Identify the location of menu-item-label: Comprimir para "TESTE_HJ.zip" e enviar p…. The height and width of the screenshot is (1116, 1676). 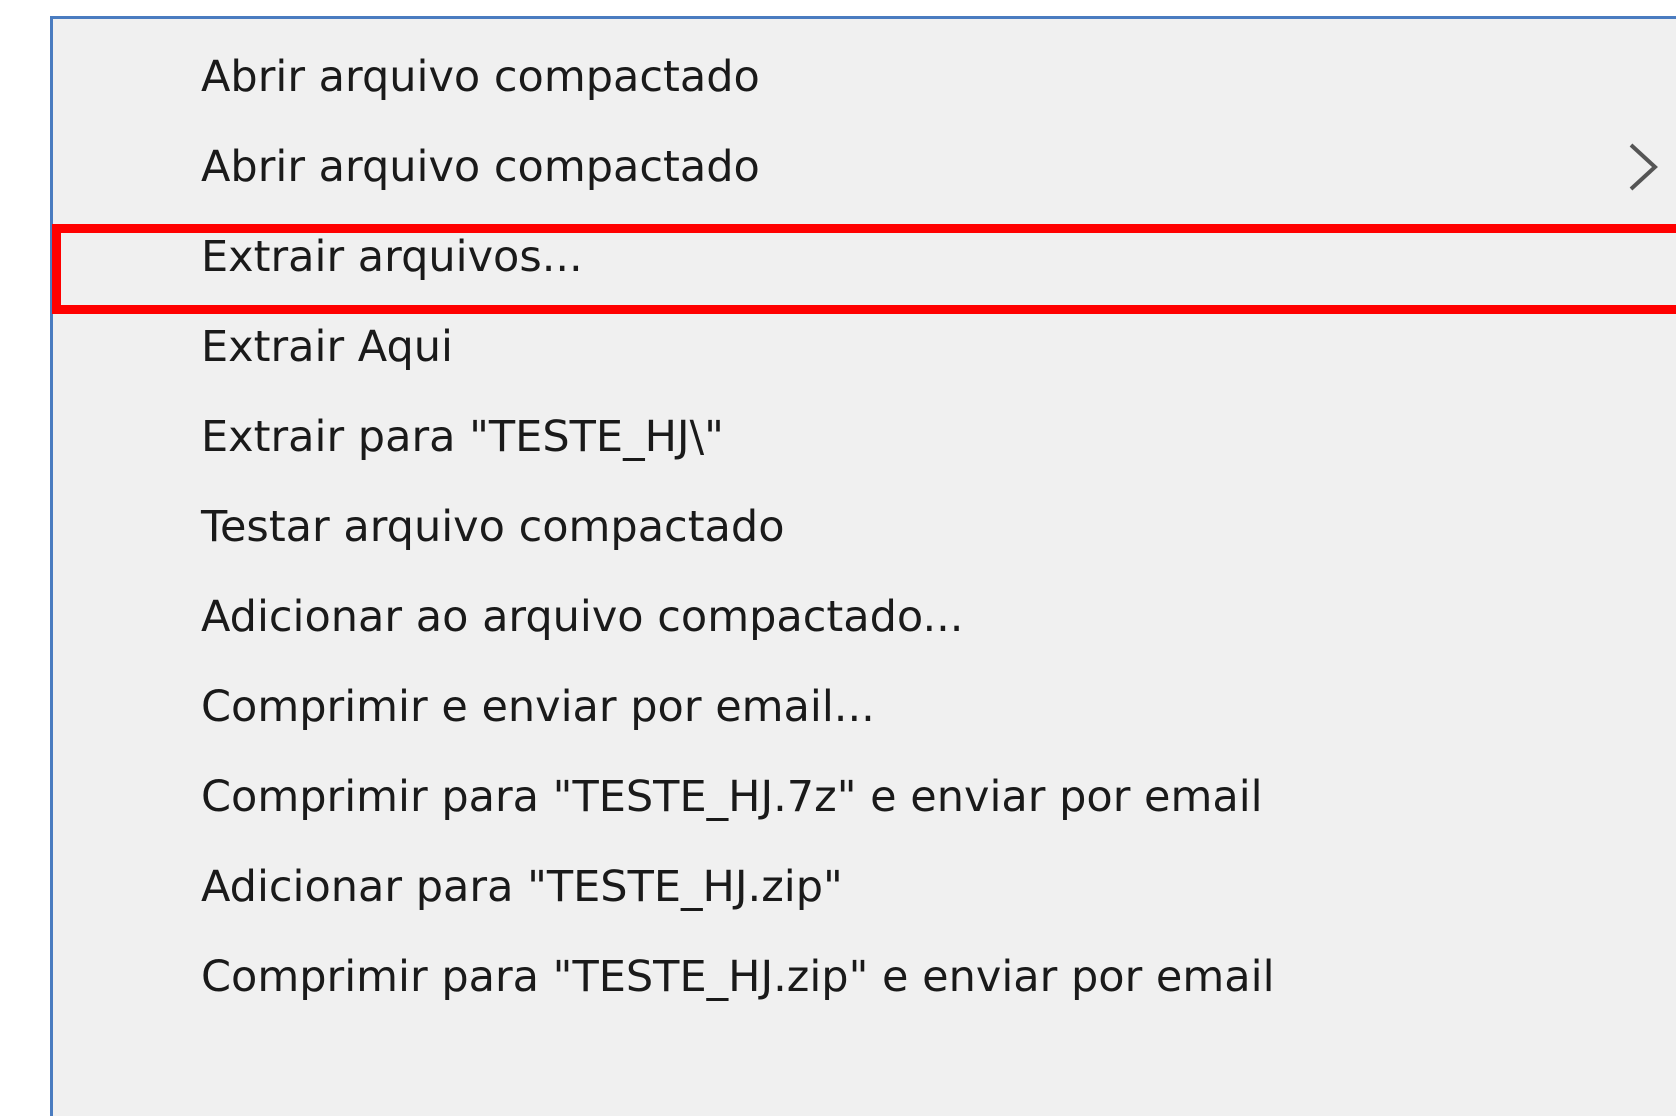
(738, 977).